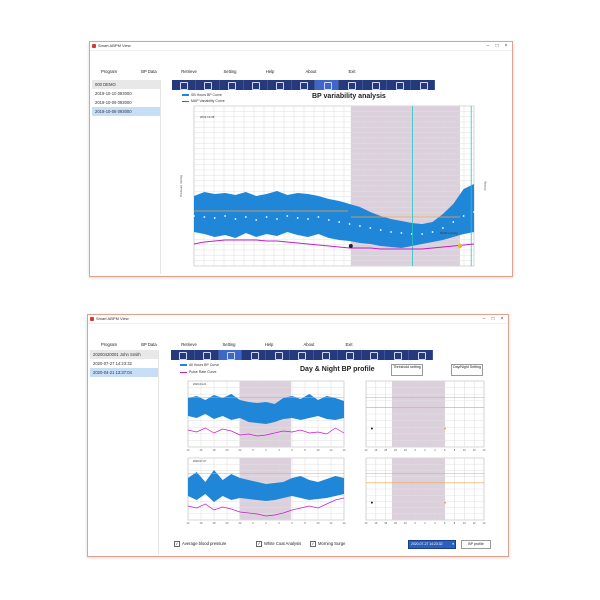  I want to click on tab-daynight-icon, so click(230, 355).